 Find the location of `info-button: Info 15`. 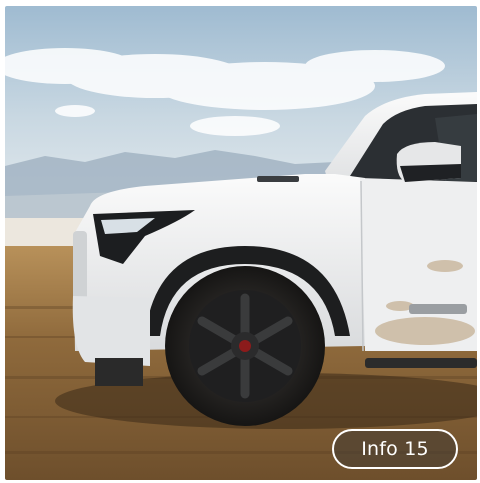

info-button: Info 15 is located at coordinates (395, 449).